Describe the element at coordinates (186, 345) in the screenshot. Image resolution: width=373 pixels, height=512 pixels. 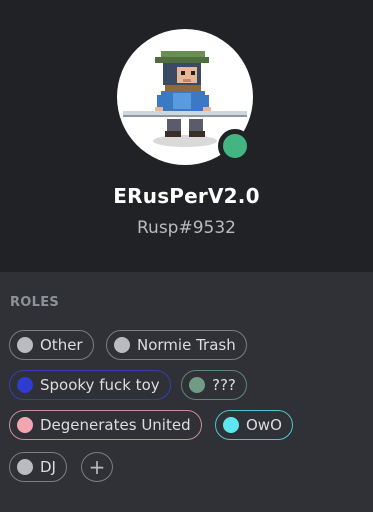
I see `role-label: Normie Trash` at that location.